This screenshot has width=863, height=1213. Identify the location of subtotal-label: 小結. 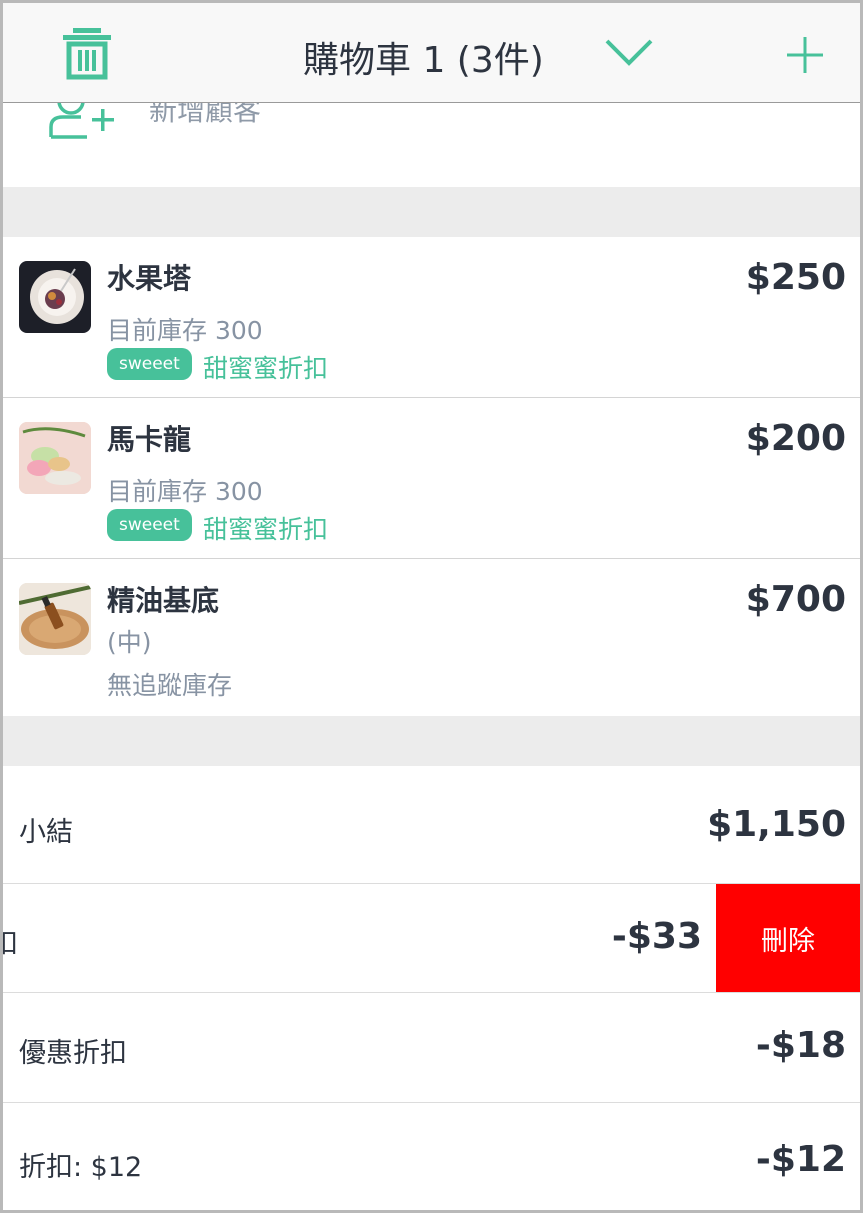
(46, 832).